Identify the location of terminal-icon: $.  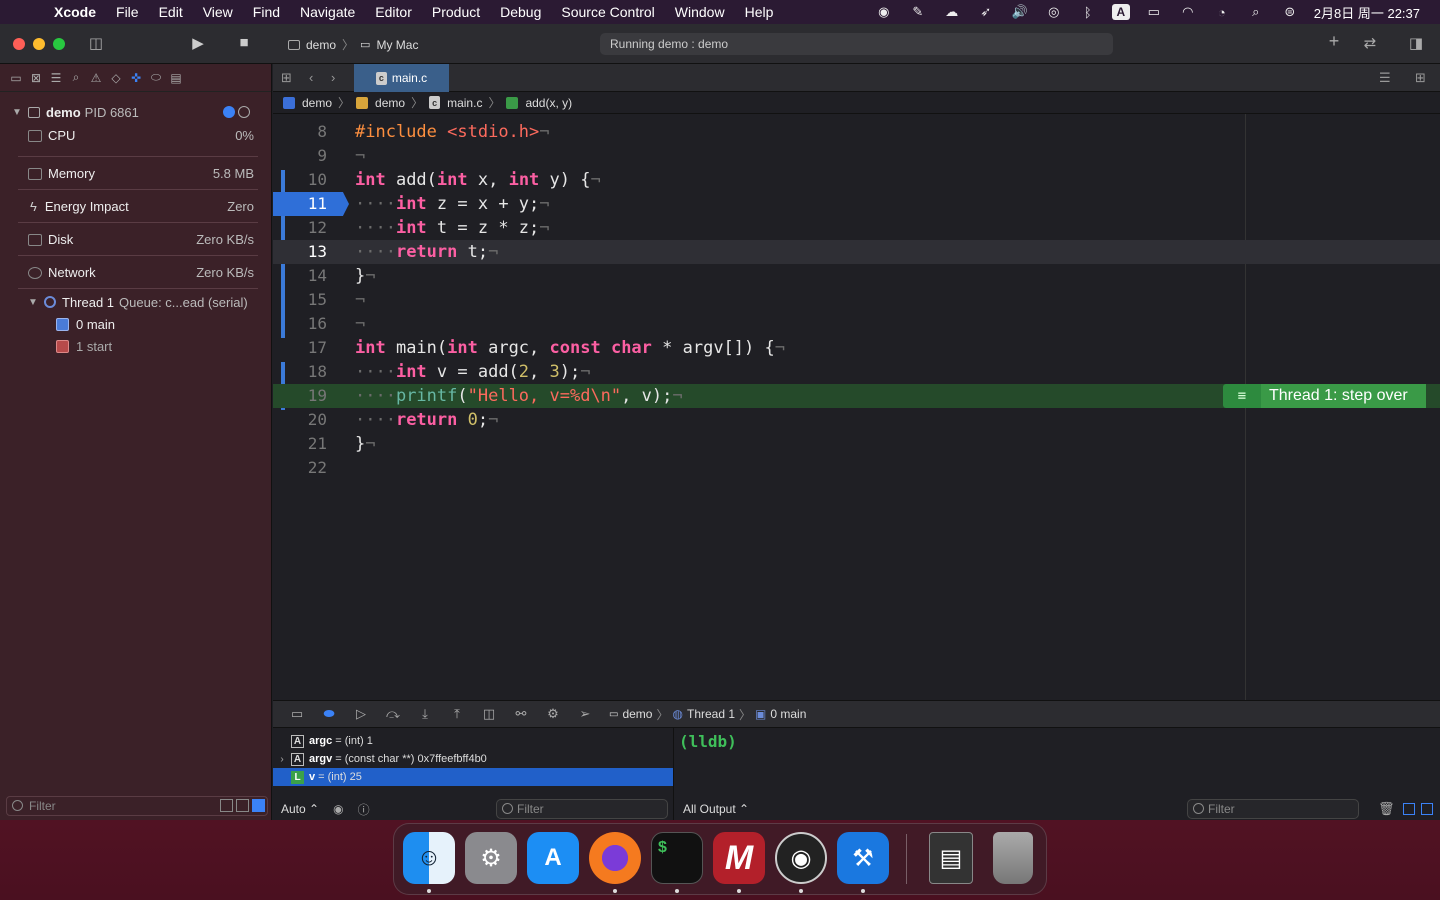
(677, 858).